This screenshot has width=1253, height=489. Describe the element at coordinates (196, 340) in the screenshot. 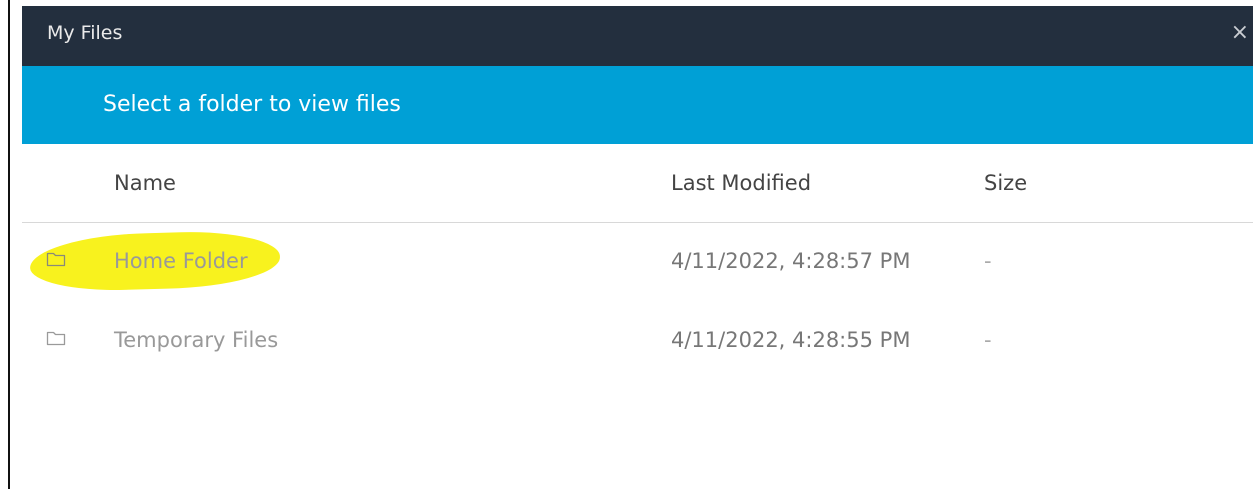

I see `file-name: Temporary Files` at that location.